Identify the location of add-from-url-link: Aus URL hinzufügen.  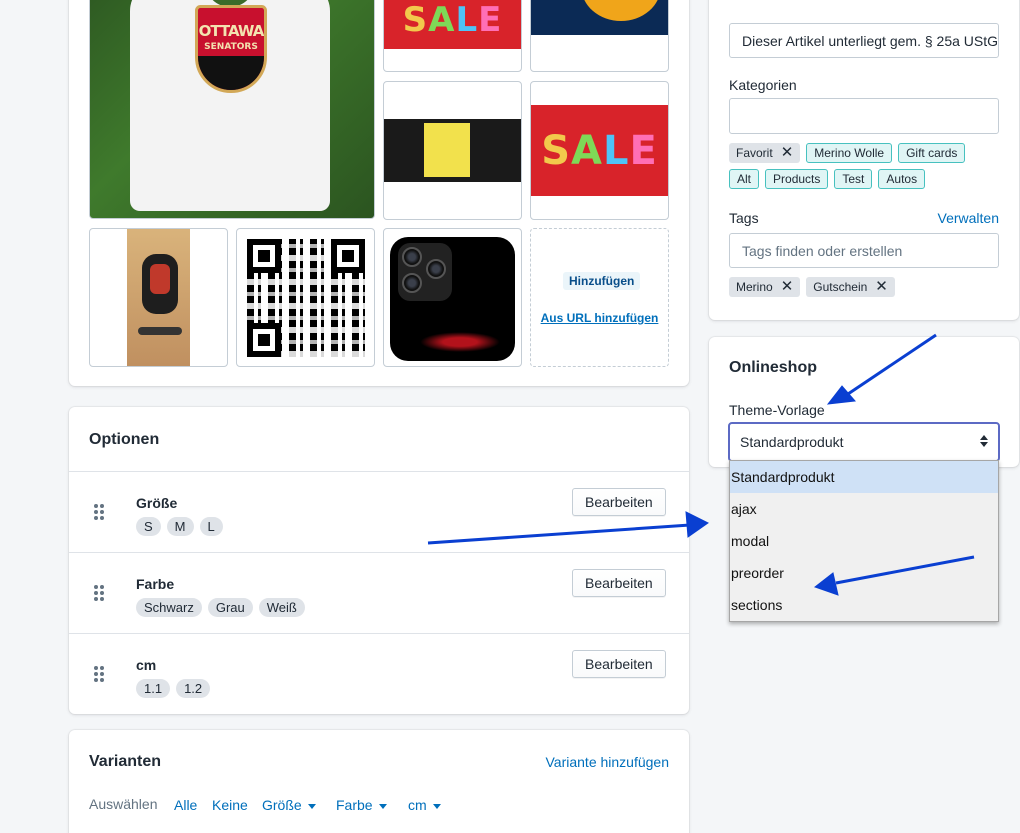
(599, 318).